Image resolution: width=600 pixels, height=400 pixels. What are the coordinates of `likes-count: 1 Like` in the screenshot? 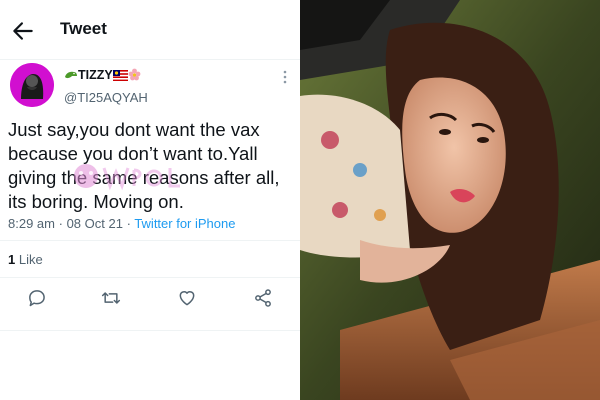 It's located at (25, 259).